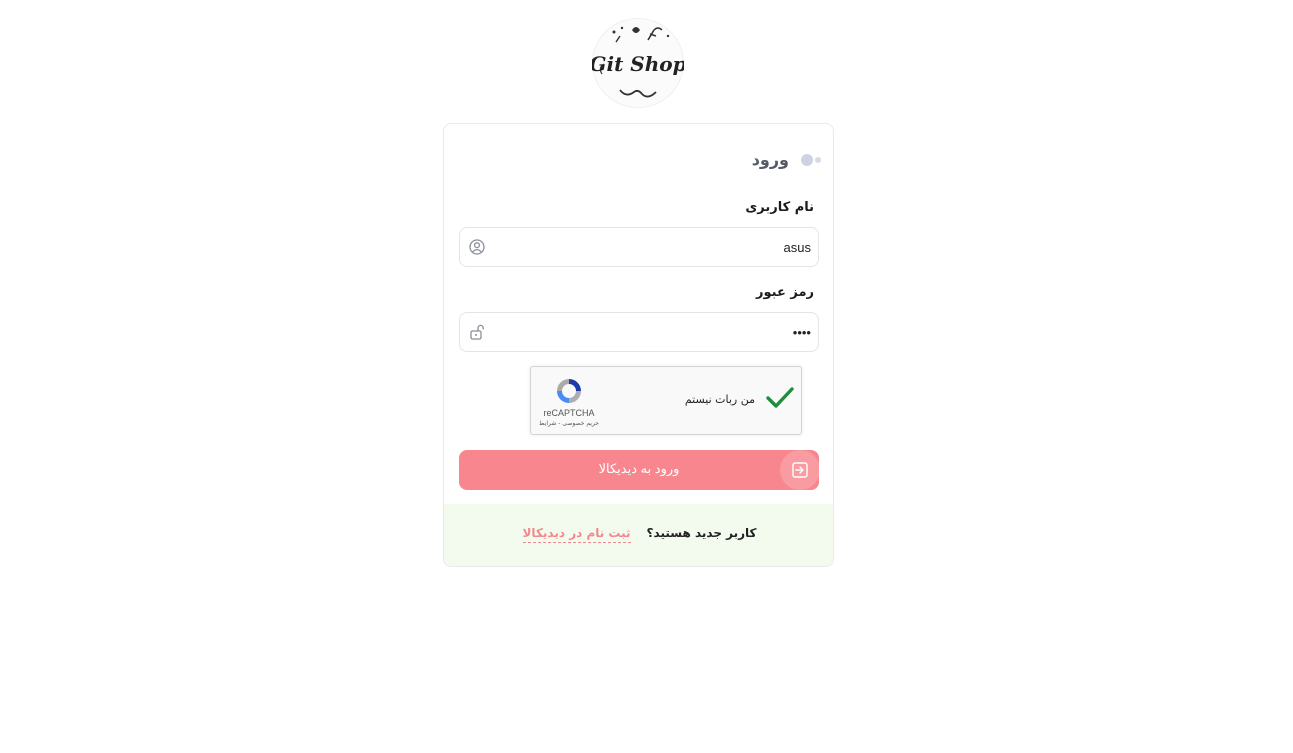 The image size is (1293, 753). What do you see at coordinates (576, 534) in the screenshot?
I see `register-link: ثبت نام در دیدیکالا` at bounding box center [576, 534].